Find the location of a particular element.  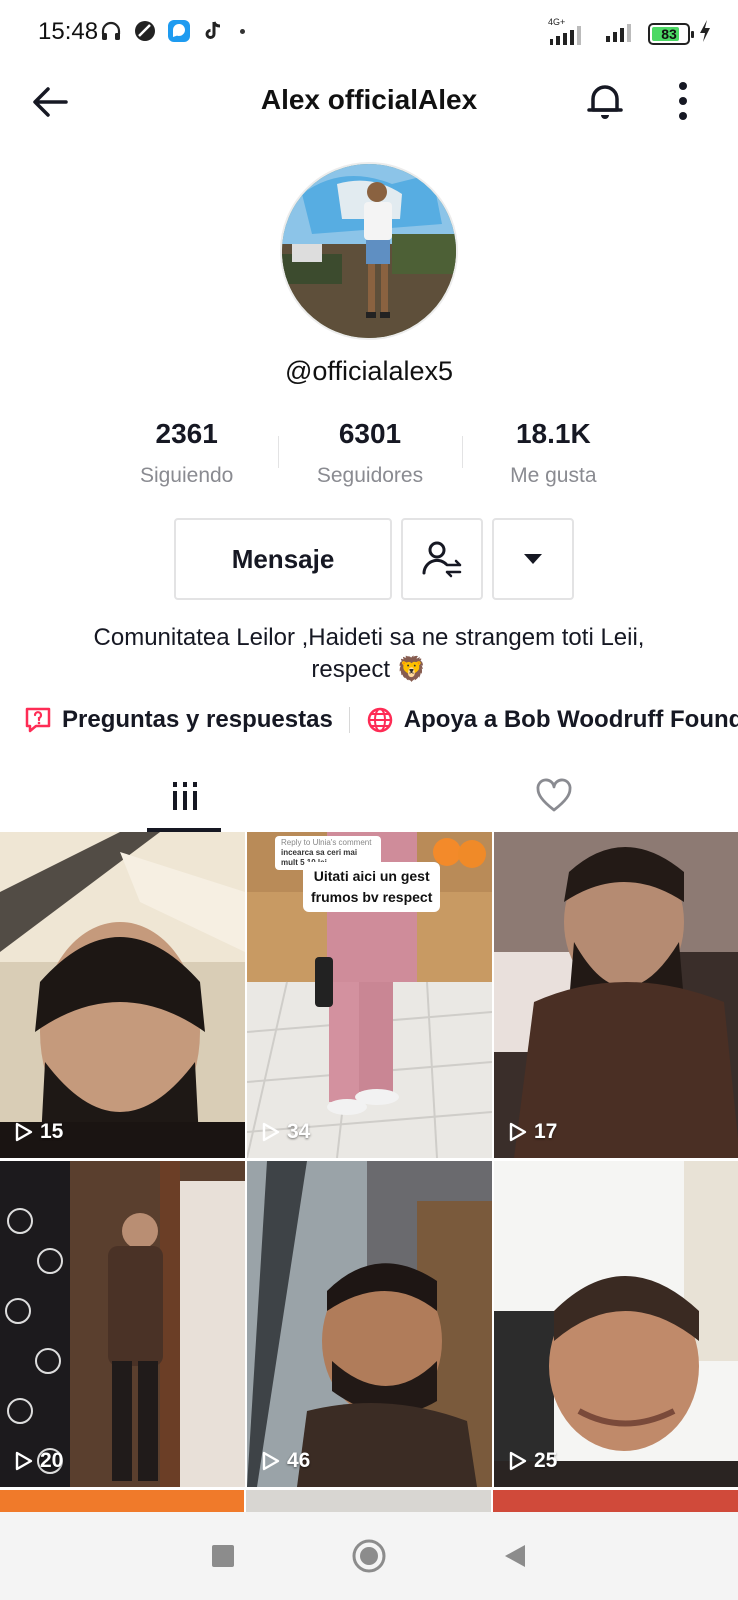

square-icon is located at coordinates (223, 1556).